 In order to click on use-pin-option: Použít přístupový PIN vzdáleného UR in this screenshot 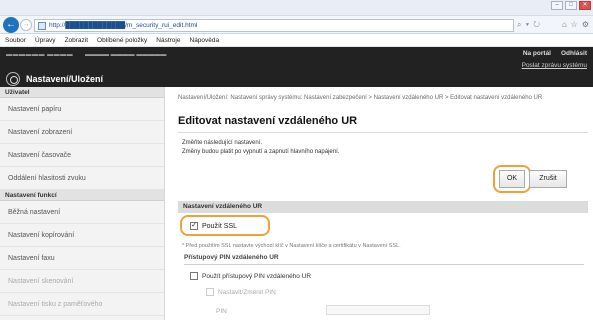, I will do `click(250, 276)`.